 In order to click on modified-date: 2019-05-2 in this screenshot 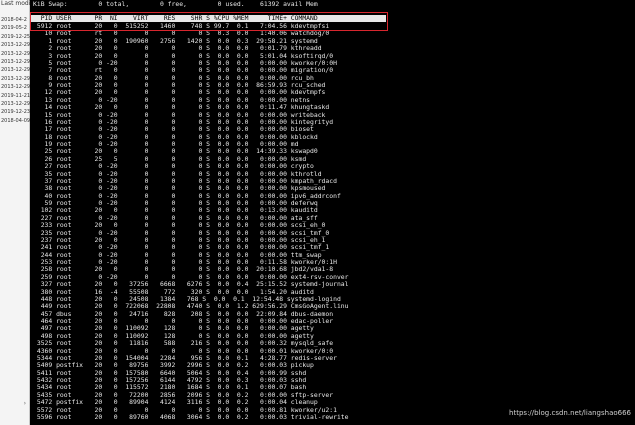, I will do `click(14, 28)`.